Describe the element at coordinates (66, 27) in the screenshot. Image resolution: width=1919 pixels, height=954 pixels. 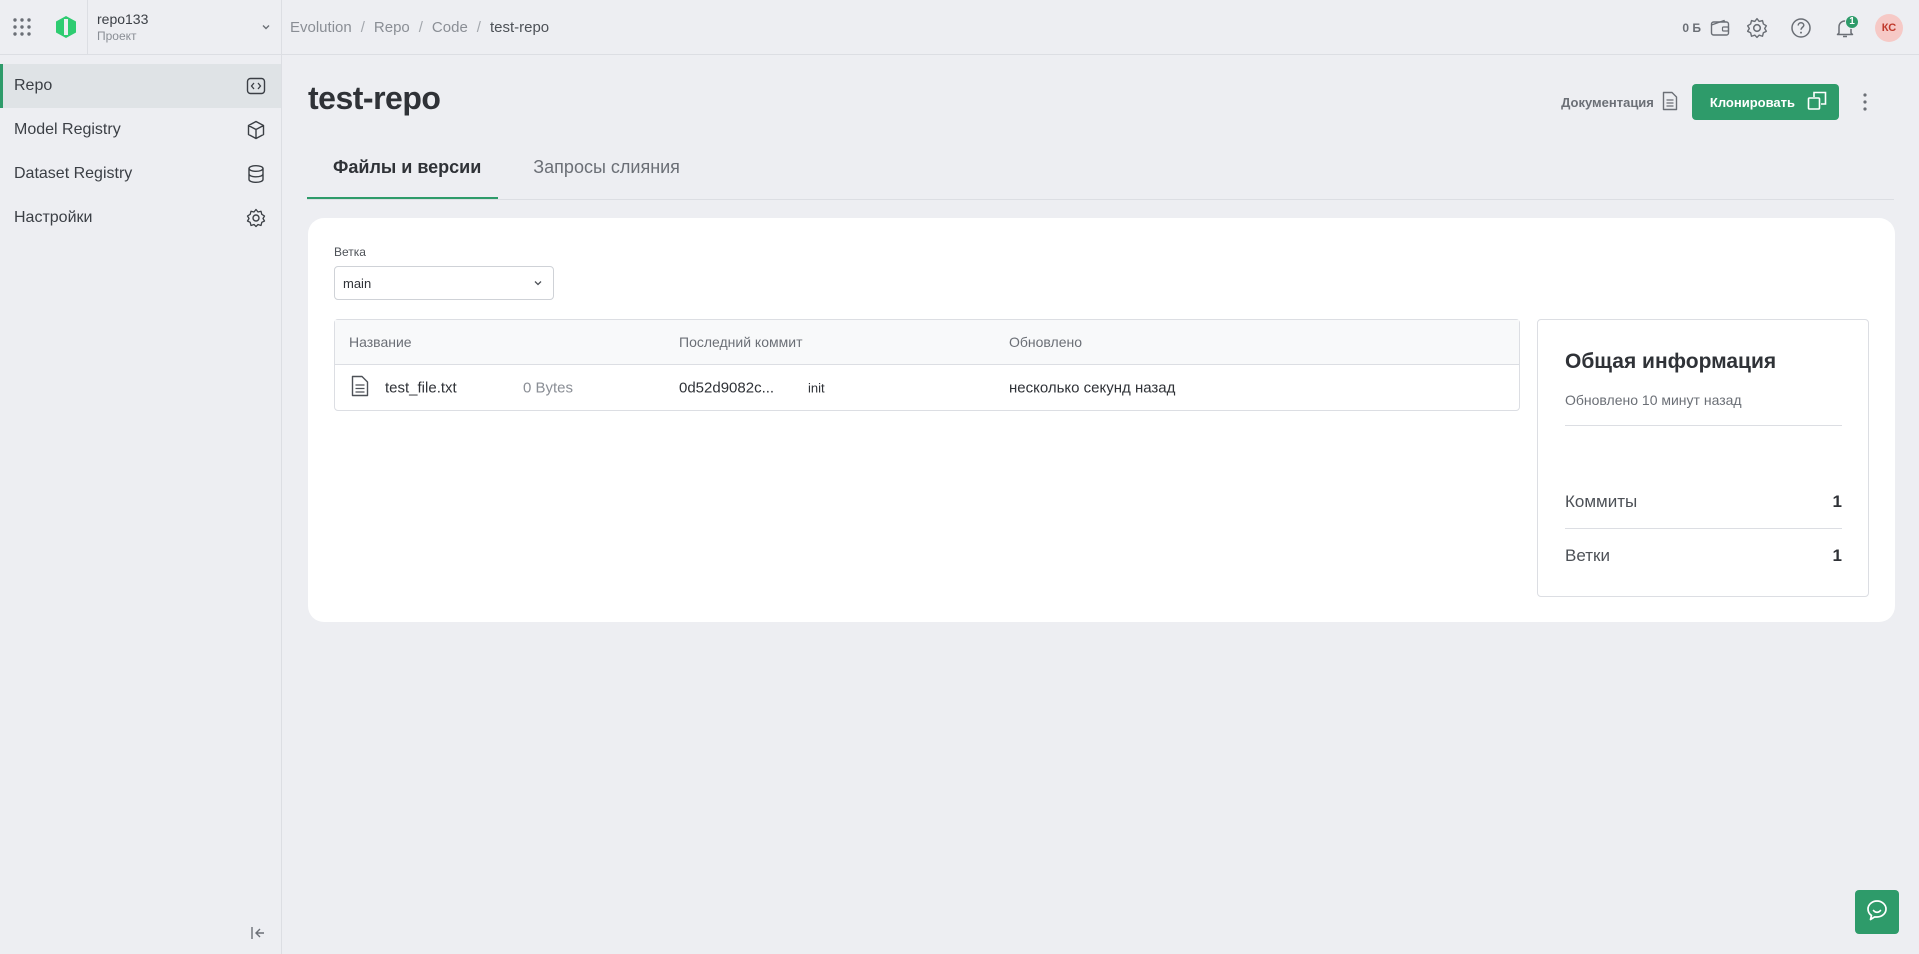
I see `project-logo-icon` at that location.